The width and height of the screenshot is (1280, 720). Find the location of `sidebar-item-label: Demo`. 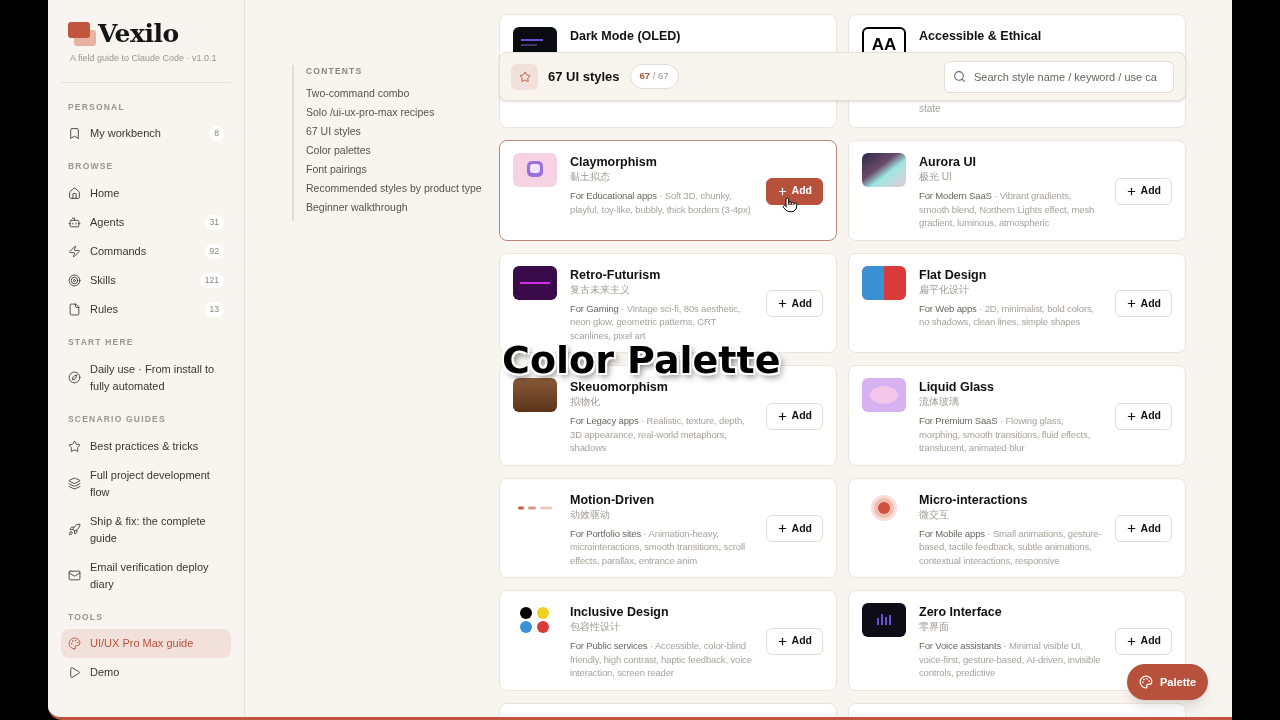

sidebar-item-label: Demo is located at coordinates (105, 673).